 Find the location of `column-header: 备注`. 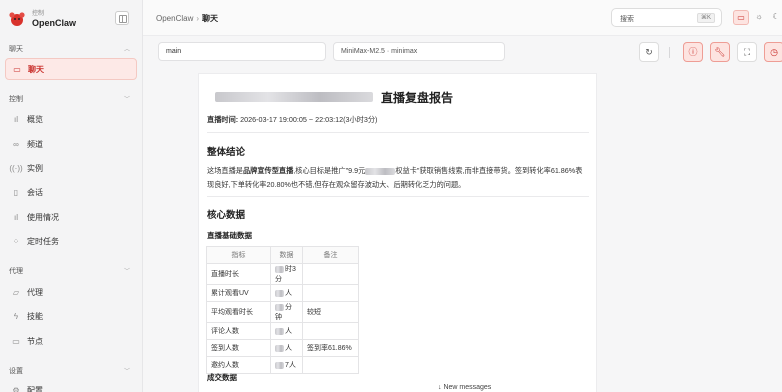

column-header: 备注 is located at coordinates (330, 255).